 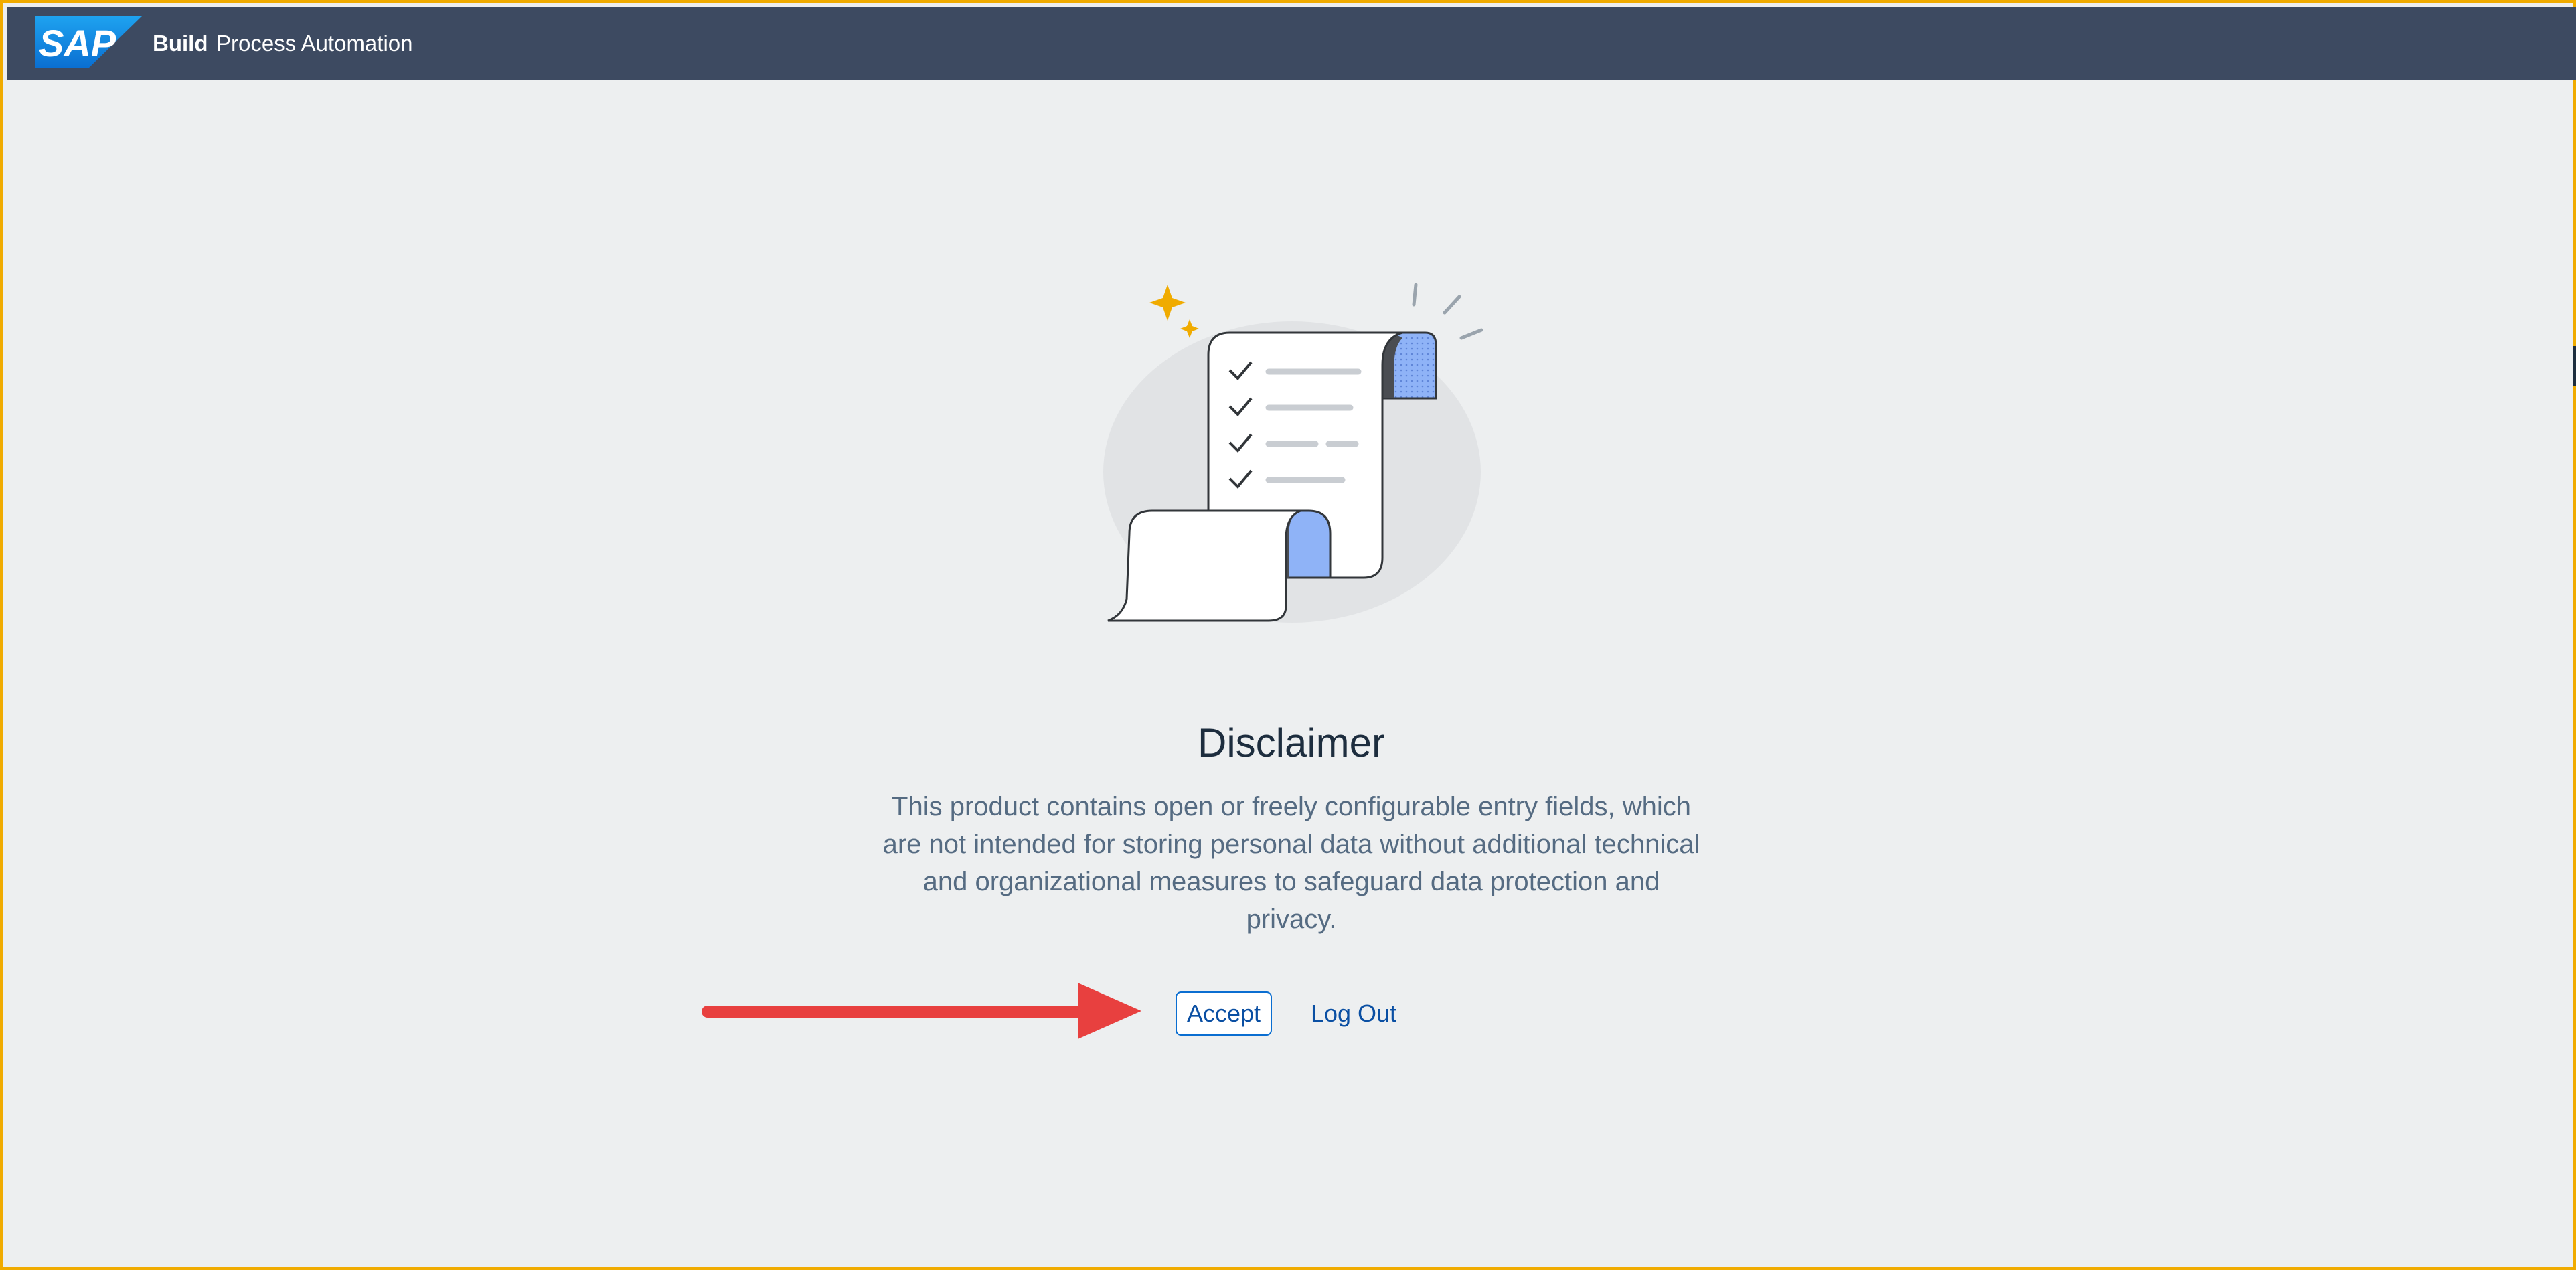 I want to click on scroll-checklist-illustration, so click(x=1293, y=453).